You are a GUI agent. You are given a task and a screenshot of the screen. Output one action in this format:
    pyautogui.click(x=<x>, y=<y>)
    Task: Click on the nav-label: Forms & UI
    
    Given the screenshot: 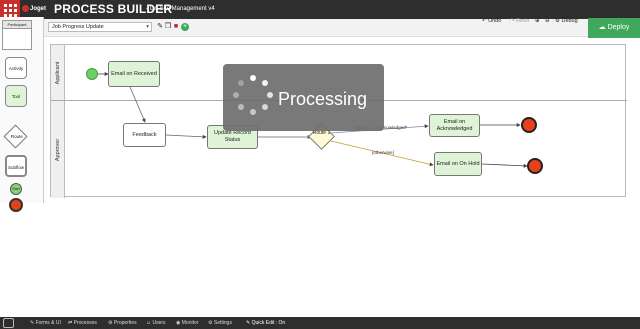 What is the action you would take?
    pyautogui.click(x=48, y=323)
    